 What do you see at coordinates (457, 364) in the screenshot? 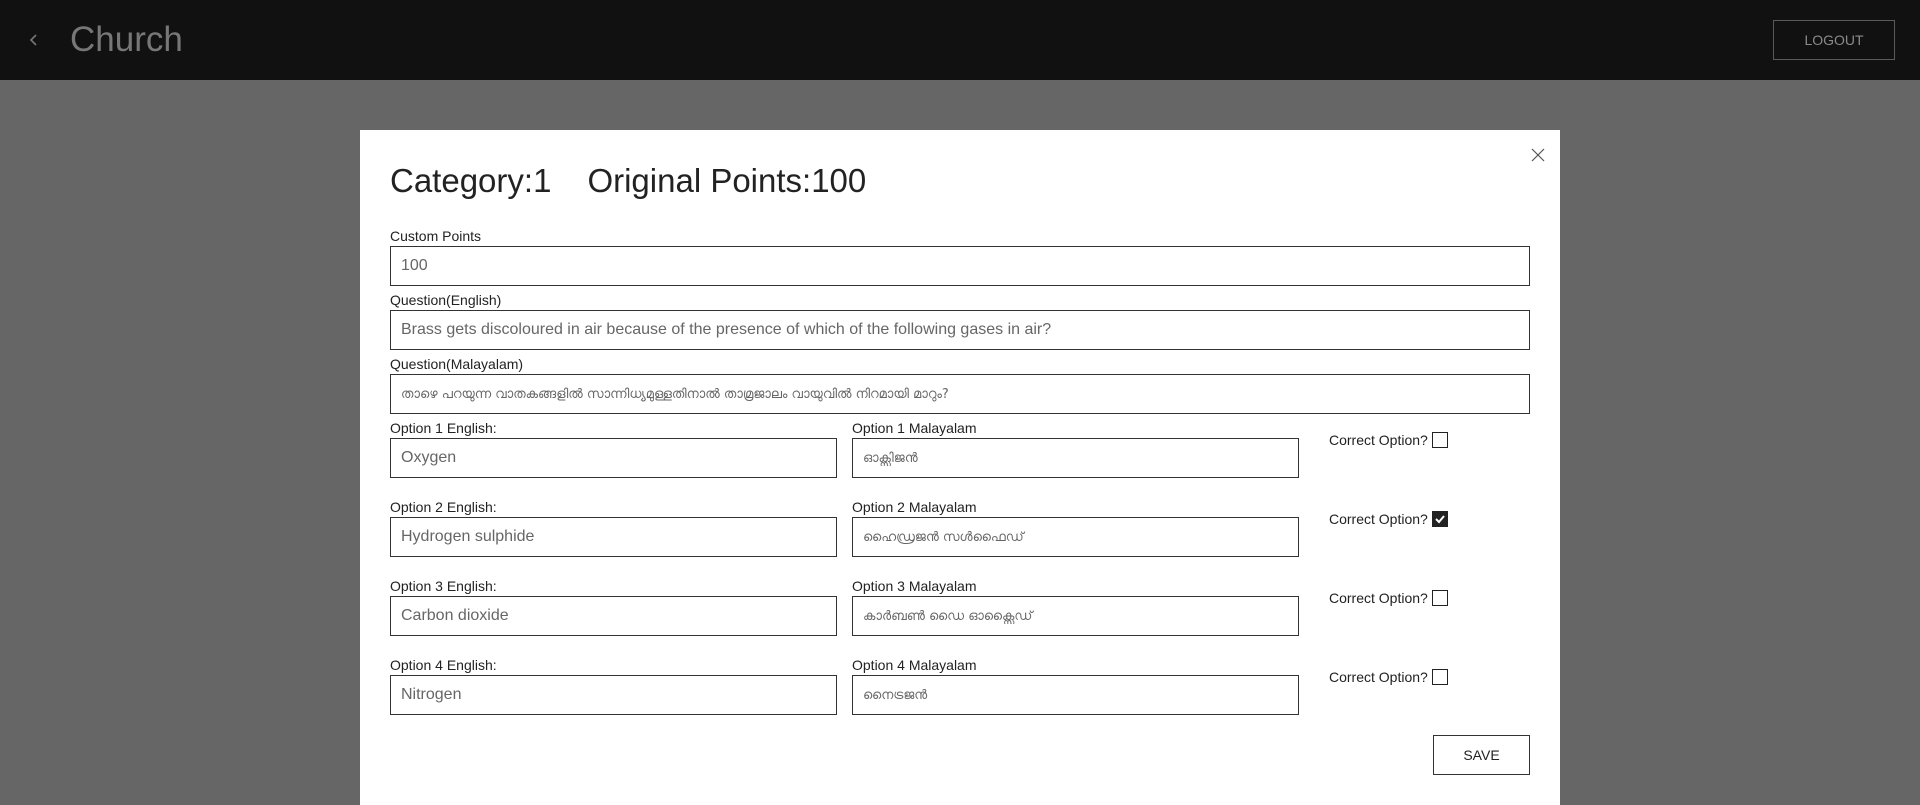
I see `question-malayalam-label: Question(Malayalam)` at bounding box center [457, 364].